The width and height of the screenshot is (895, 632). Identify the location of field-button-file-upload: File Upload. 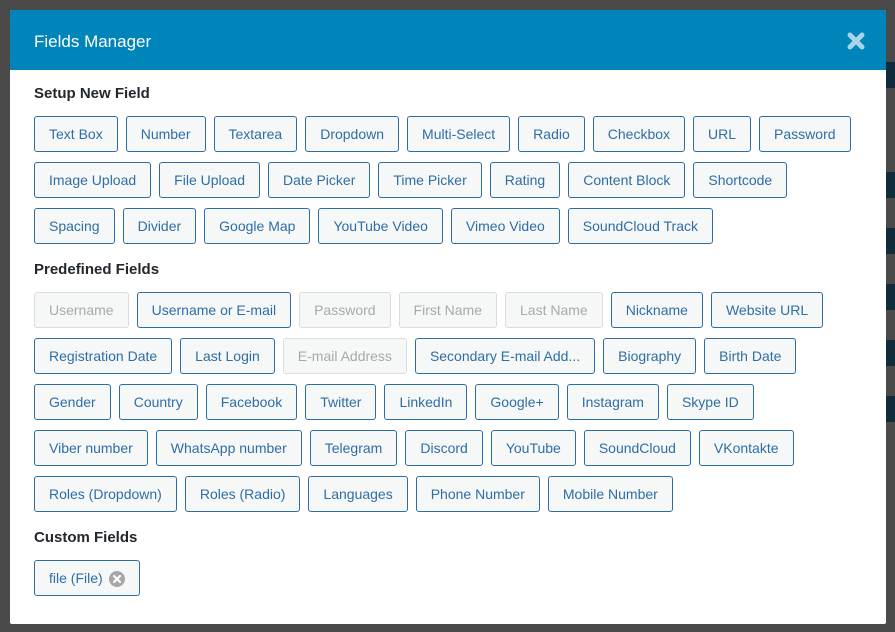
(209, 180).